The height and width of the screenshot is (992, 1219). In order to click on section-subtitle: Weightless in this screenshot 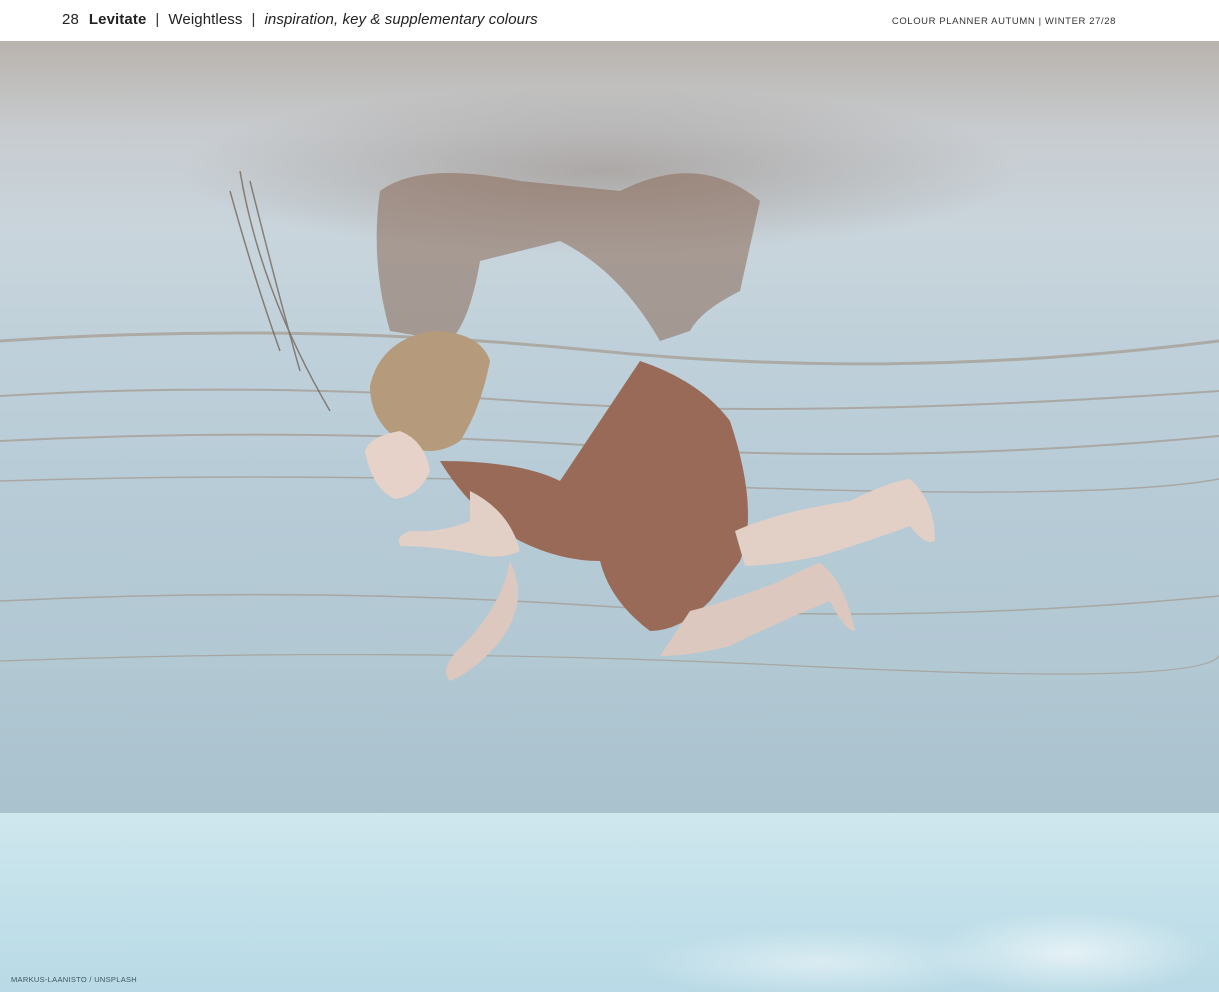, I will do `click(205, 19)`.